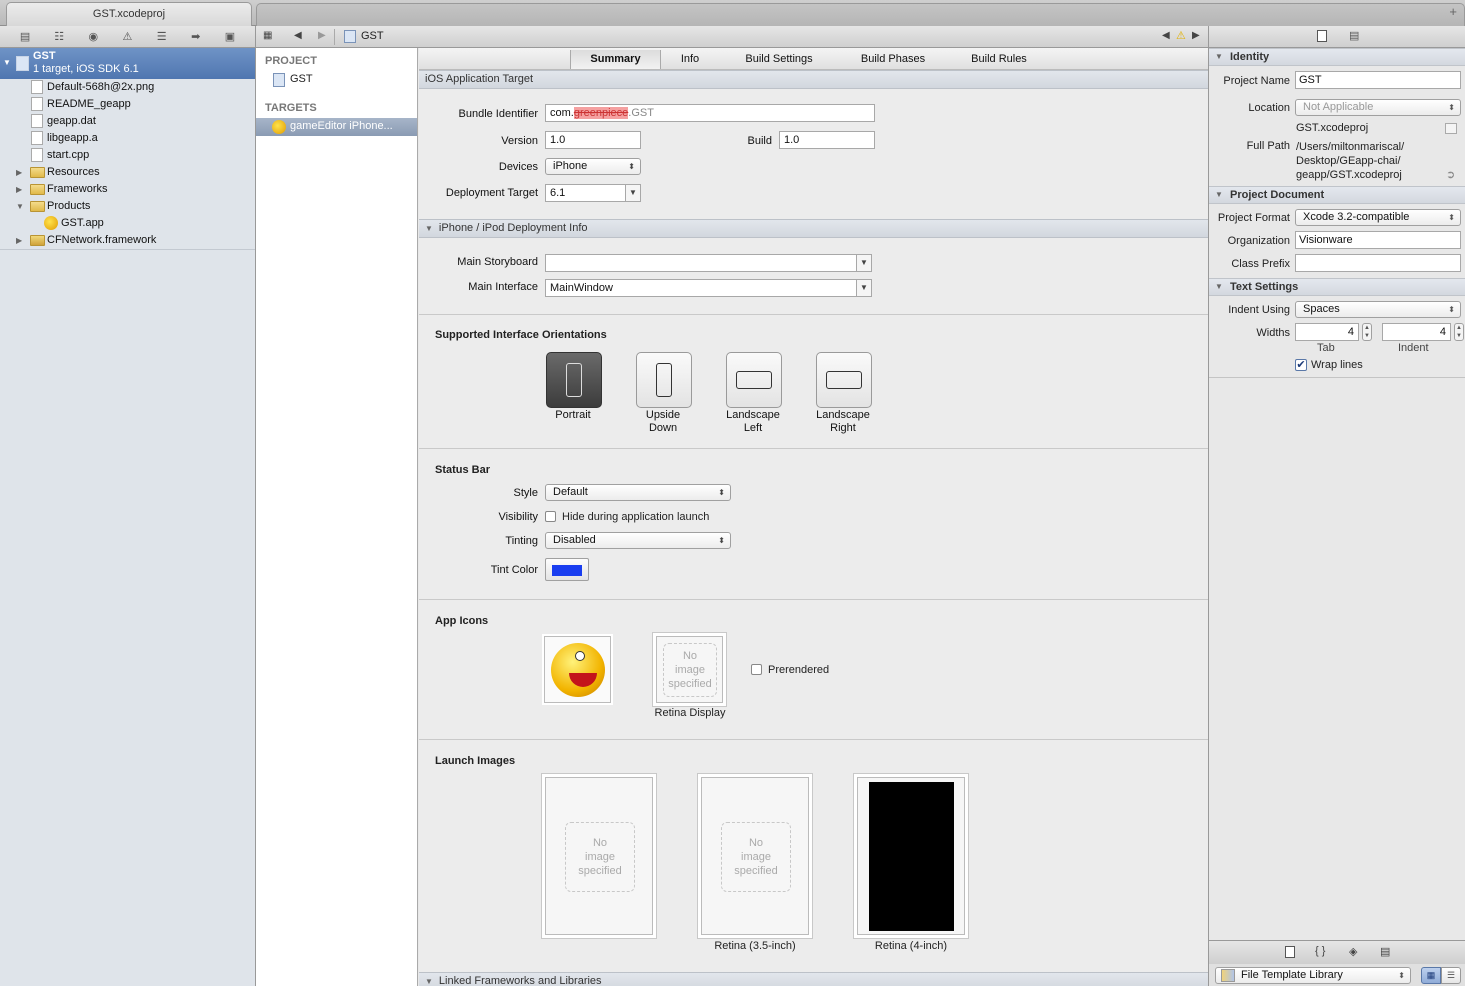 The height and width of the screenshot is (986, 1465). What do you see at coordinates (638, 540) in the screenshot?
I see `tinting-popup: Disabled ⬍` at bounding box center [638, 540].